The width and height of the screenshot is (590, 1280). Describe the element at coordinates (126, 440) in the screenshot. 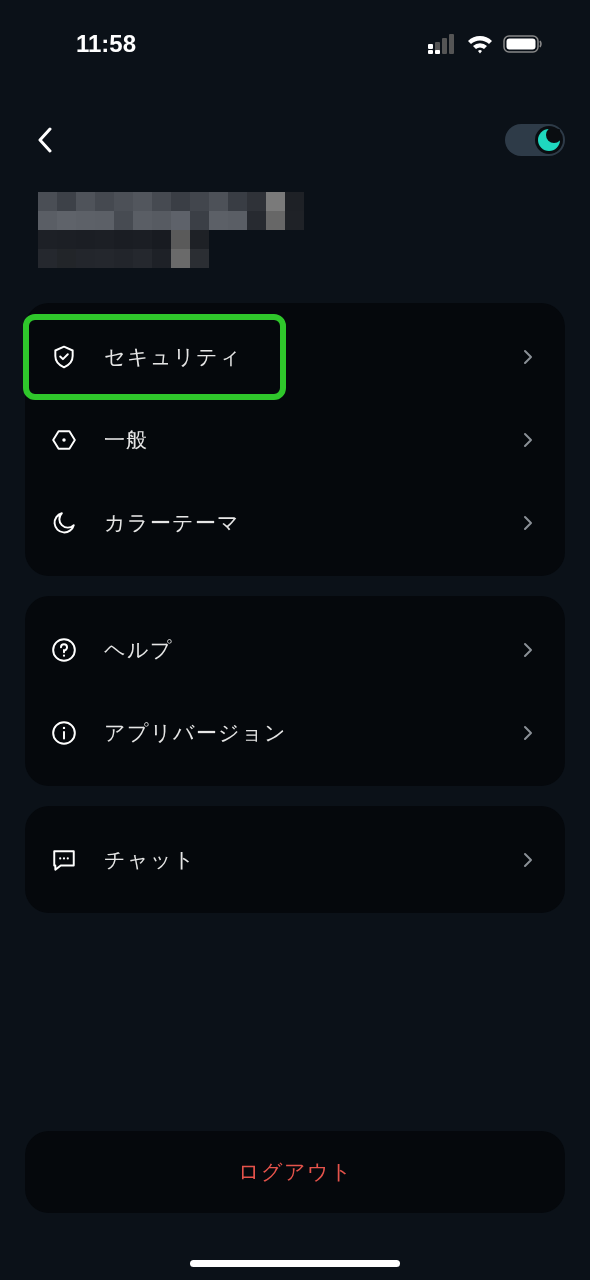

I see `menu-label: 一般` at that location.